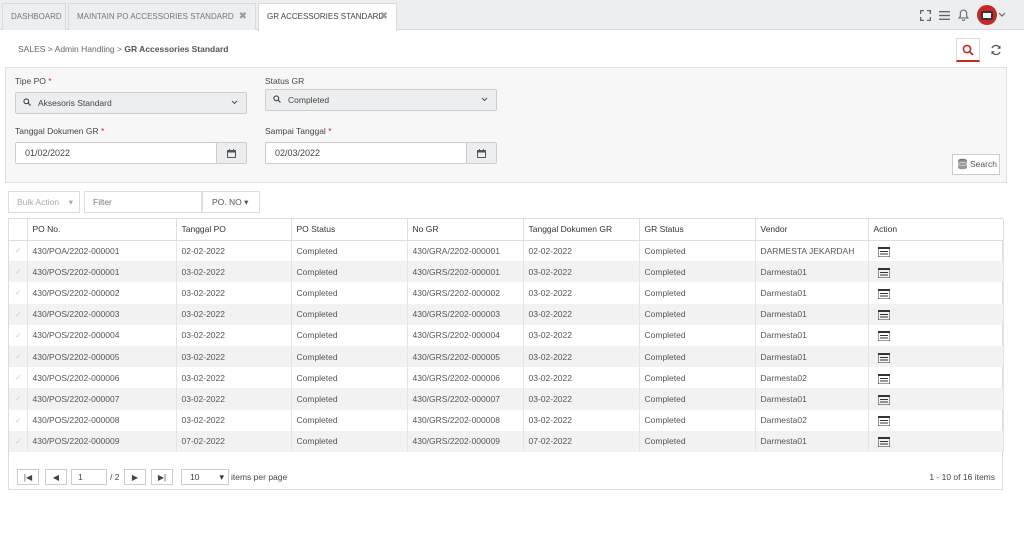 The height and width of the screenshot is (546, 1024). I want to click on column-header: Tanggal Dokumen GR, so click(581, 230).